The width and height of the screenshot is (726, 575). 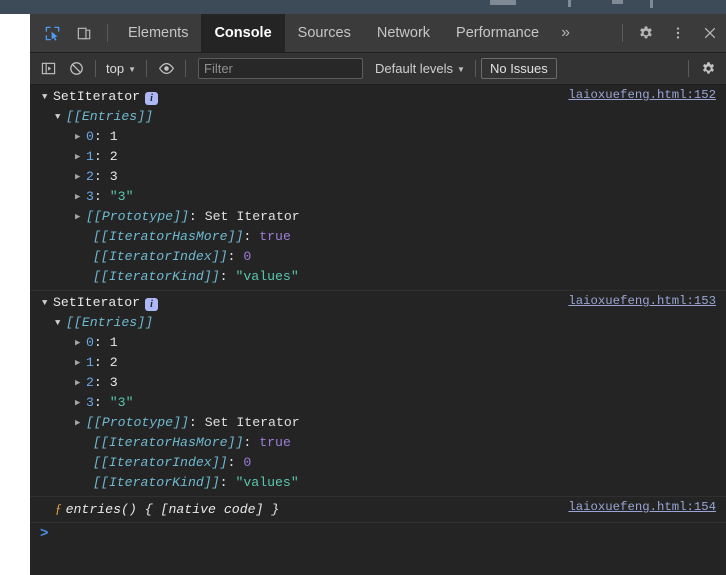 I want to click on console-sidebar-toggle-icon, so click(x=48, y=69).